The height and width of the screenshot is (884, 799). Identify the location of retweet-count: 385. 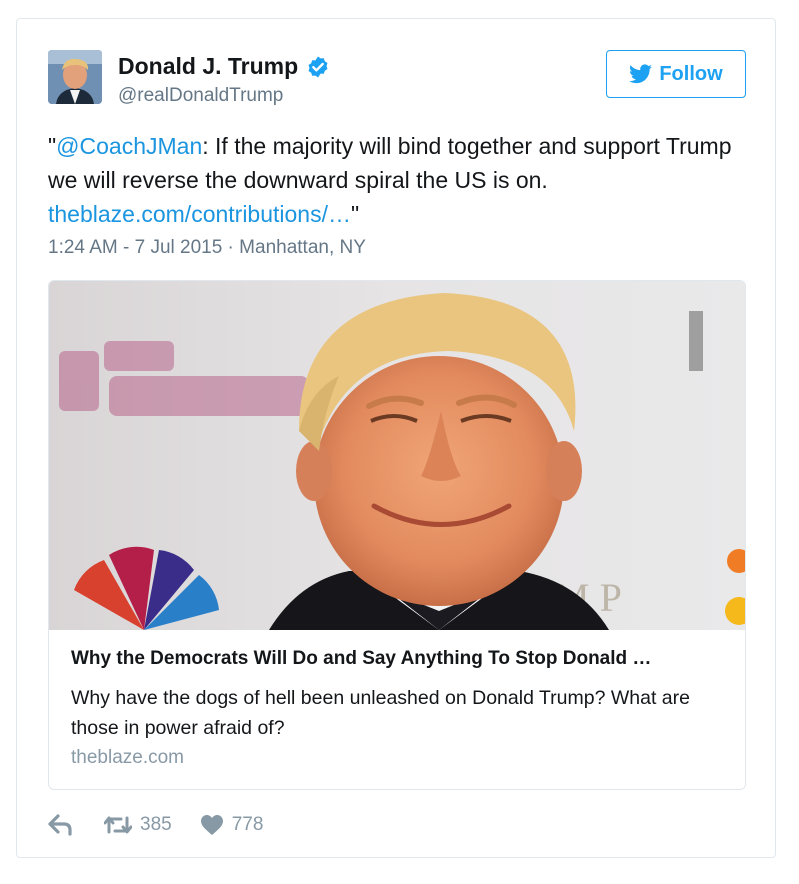
(156, 824).